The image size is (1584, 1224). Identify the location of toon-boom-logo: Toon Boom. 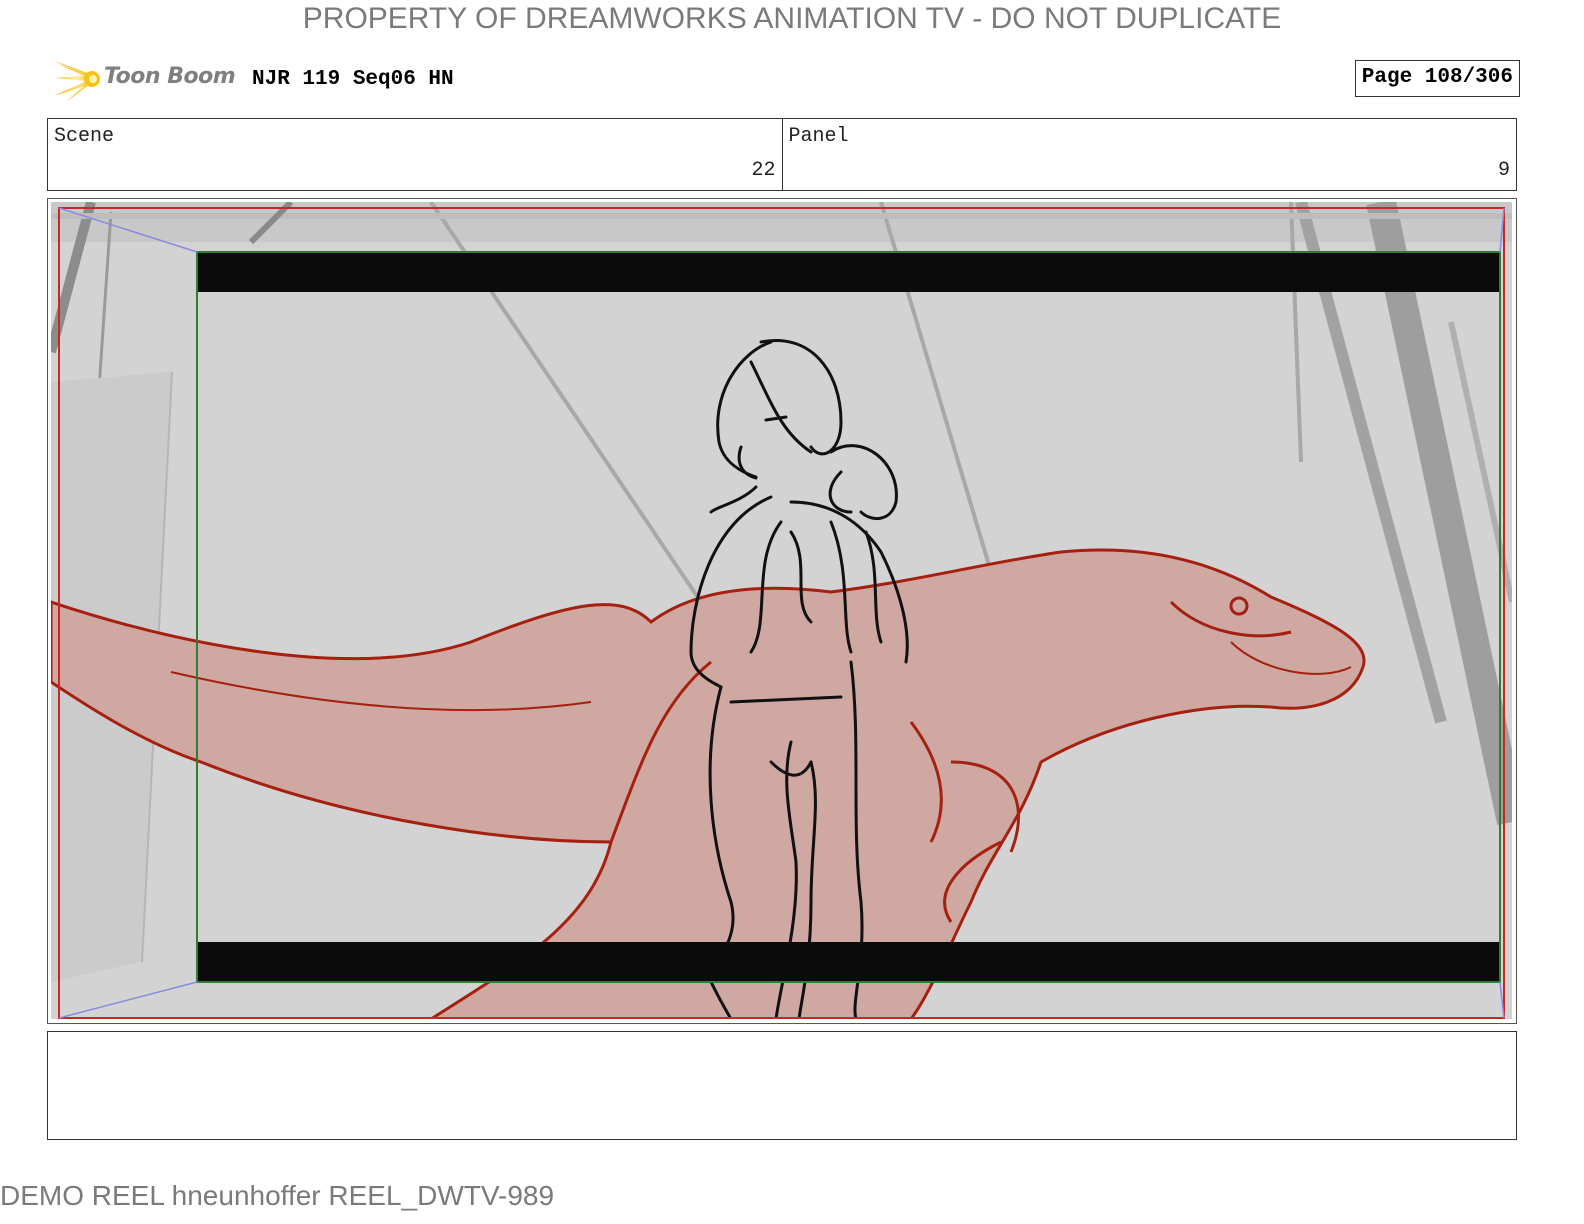
(145, 79).